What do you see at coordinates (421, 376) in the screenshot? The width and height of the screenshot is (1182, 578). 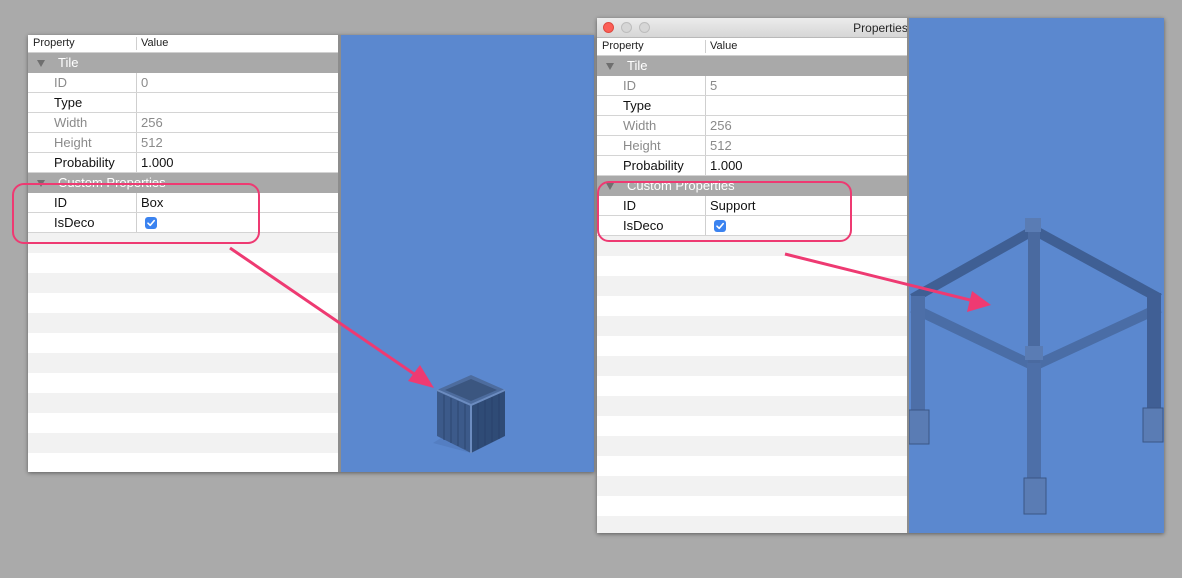 I see `arrow-head-left` at bounding box center [421, 376].